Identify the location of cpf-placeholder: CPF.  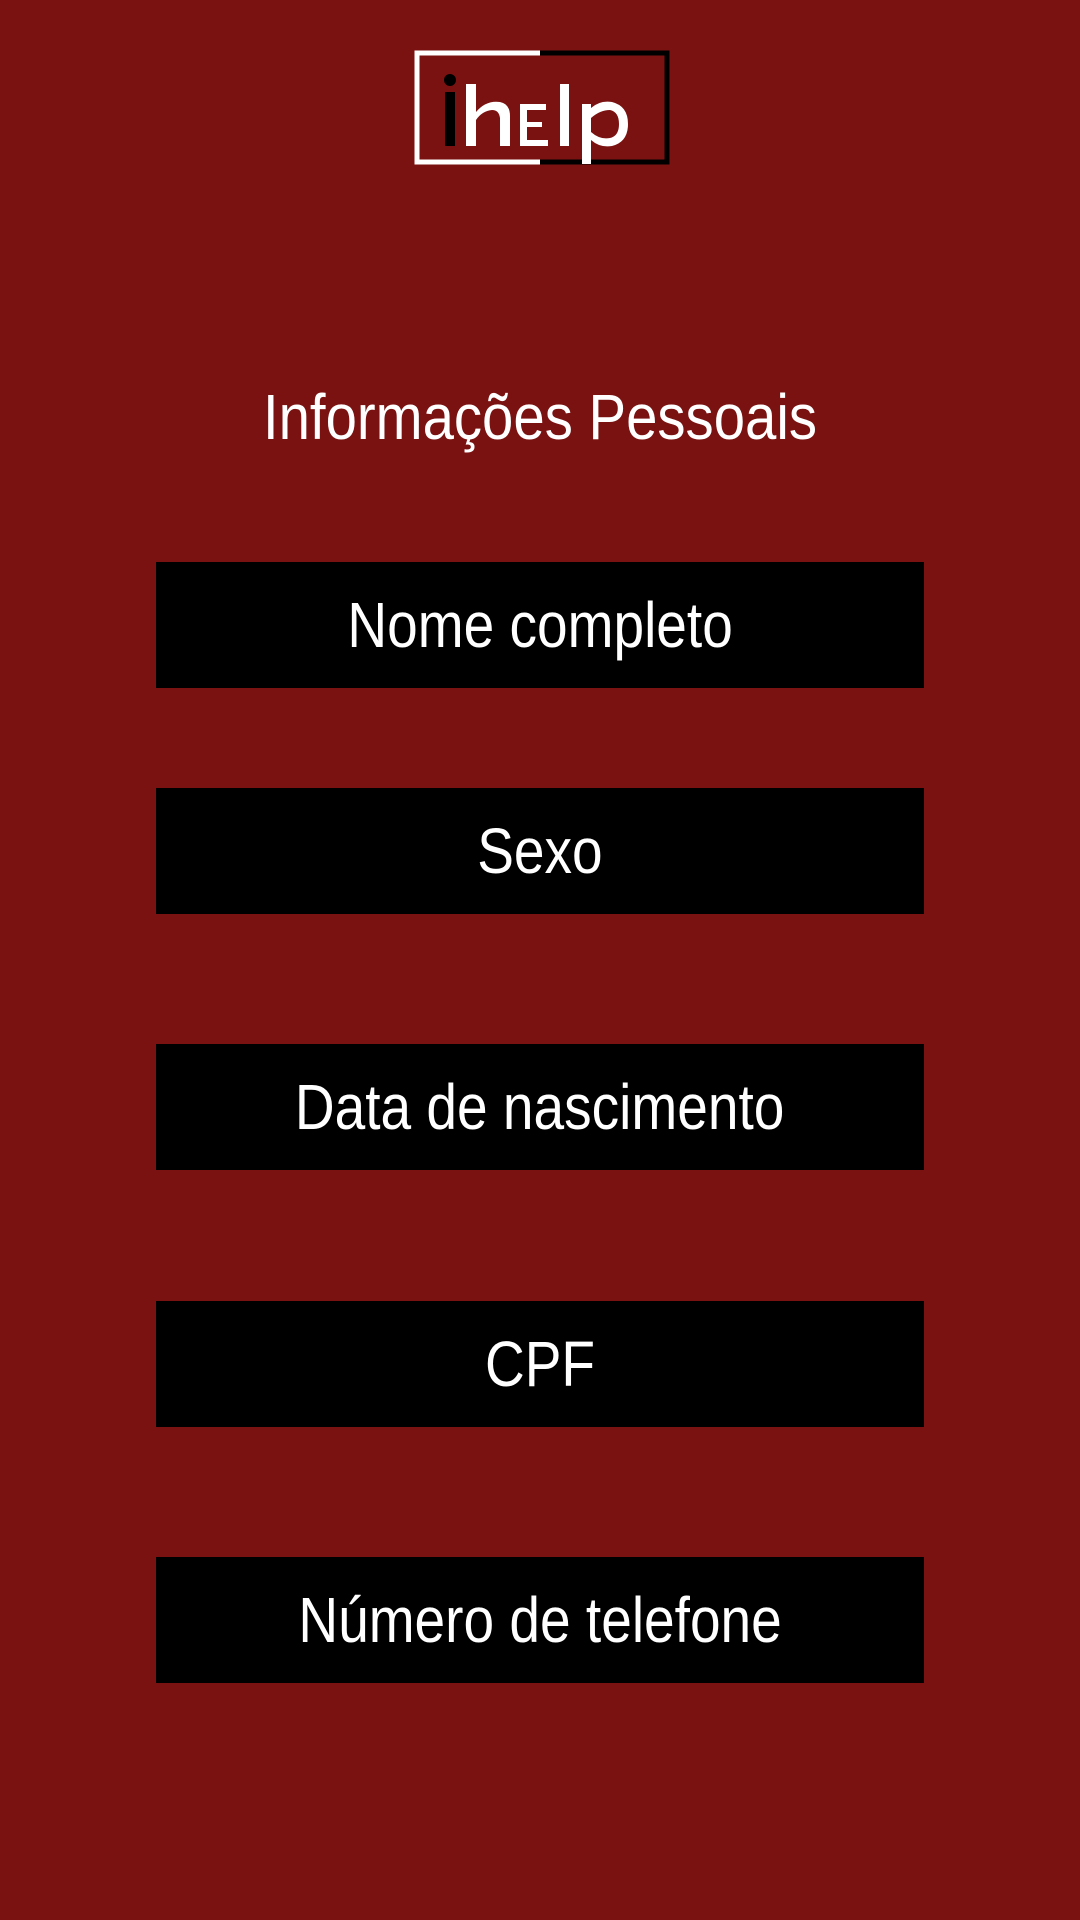
(540, 1364).